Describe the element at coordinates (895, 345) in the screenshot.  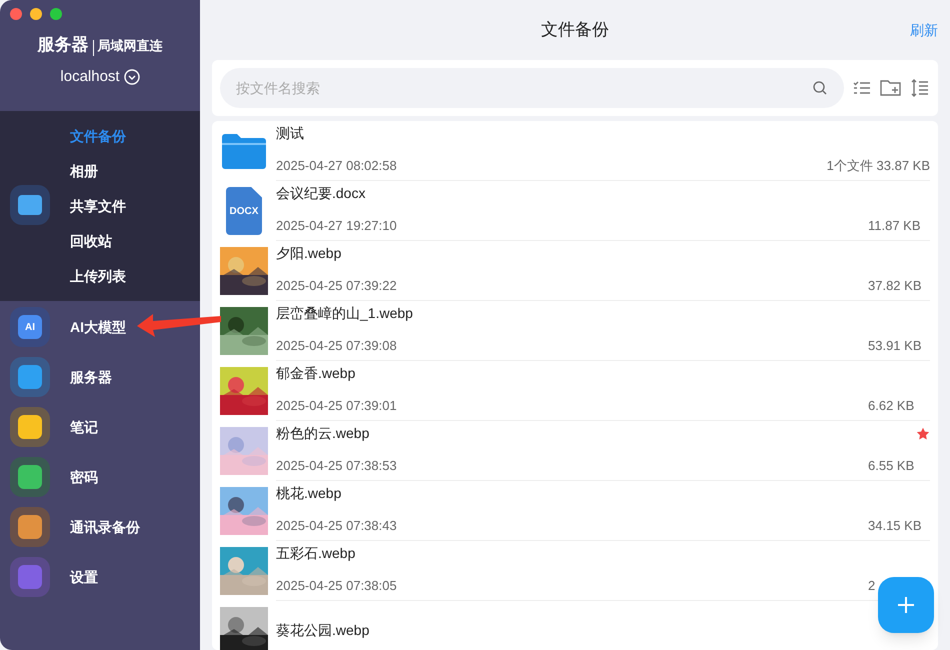
I see `file-size: 53.91 KB` at that location.